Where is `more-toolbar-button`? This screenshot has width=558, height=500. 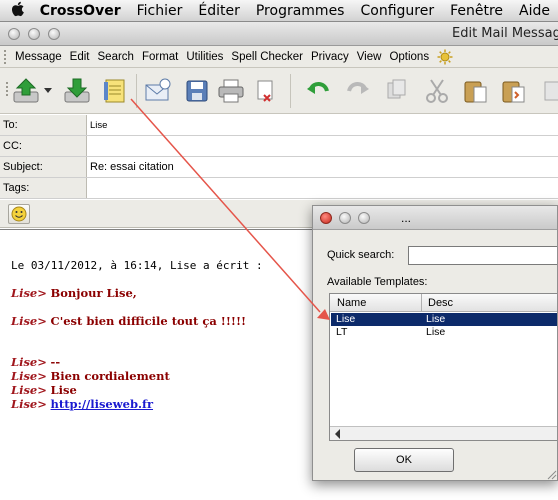 more-toolbar-button is located at coordinates (546, 91).